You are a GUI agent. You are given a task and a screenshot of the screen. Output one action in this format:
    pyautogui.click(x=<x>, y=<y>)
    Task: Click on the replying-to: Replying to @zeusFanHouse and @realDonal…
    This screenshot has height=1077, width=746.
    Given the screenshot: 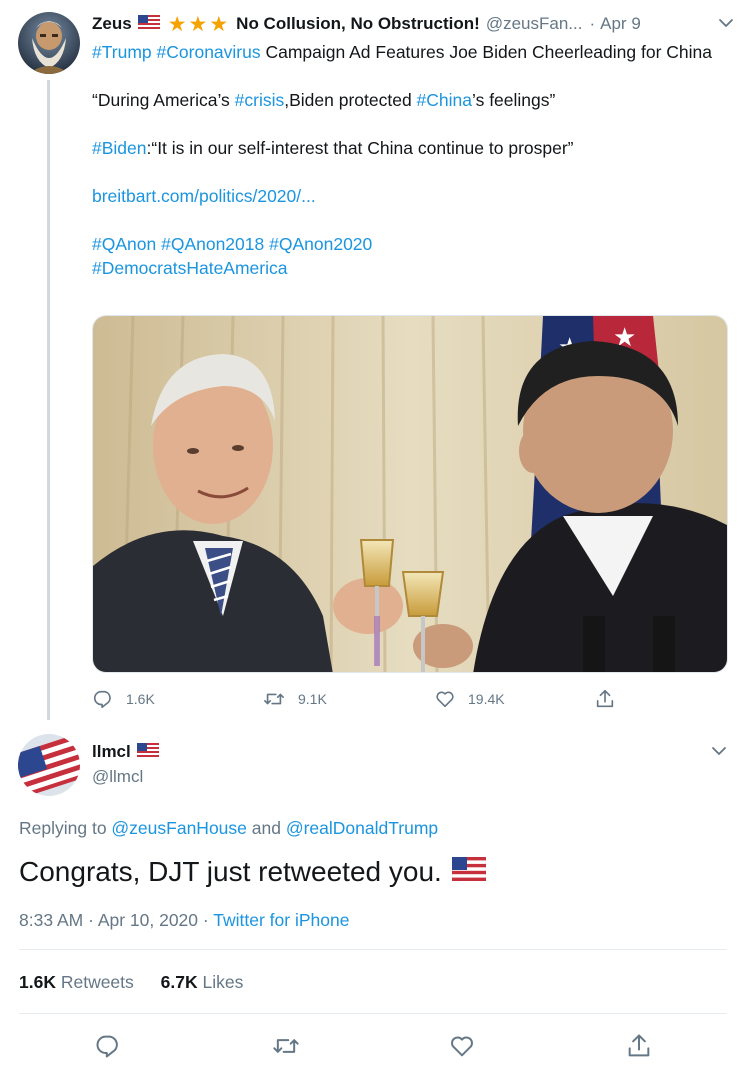 What is the action you would take?
    pyautogui.click(x=228, y=828)
    